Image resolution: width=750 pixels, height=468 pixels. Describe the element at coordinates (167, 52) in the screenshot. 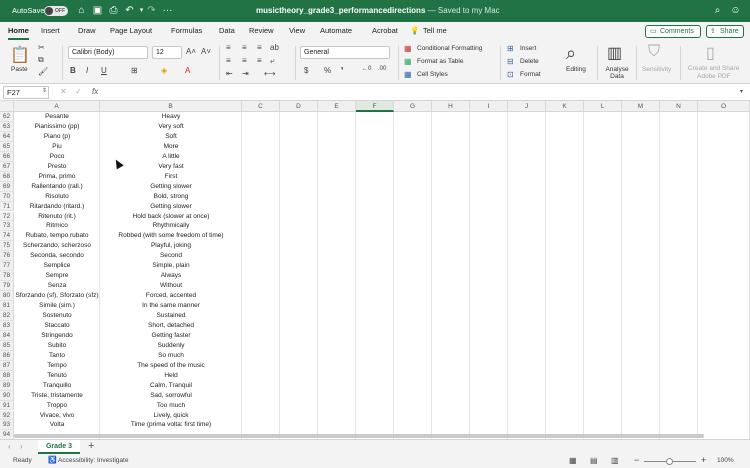

I see `font-size-select: 12` at that location.